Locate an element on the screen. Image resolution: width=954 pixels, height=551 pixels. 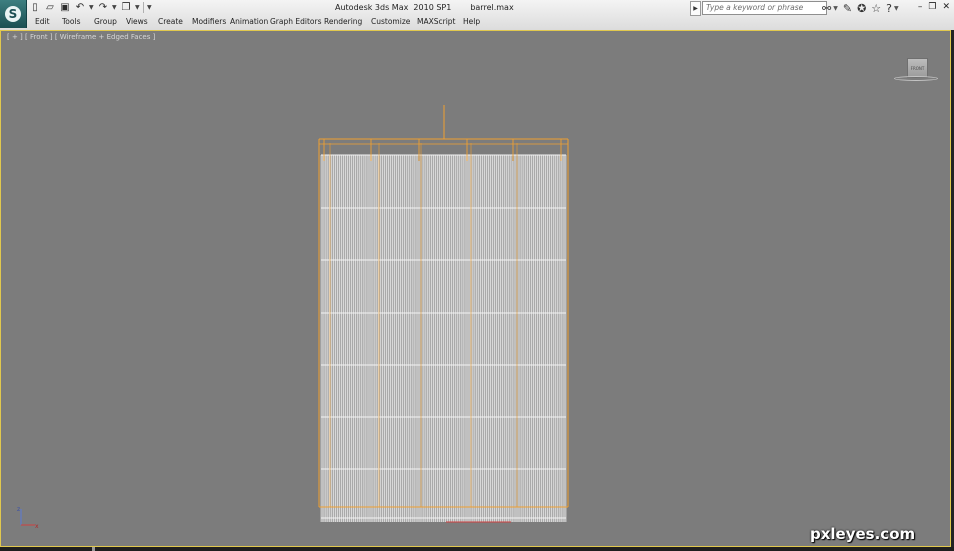
window-controls: – ❐ ✕ is located at coordinates (934, 7).